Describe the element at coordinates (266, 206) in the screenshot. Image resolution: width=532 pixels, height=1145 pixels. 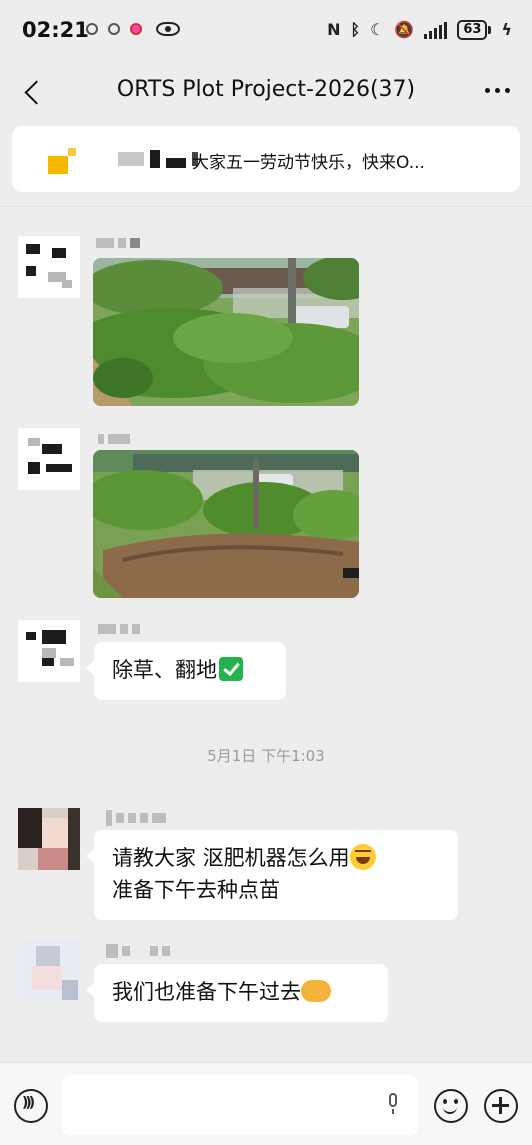
I see `divider` at that location.